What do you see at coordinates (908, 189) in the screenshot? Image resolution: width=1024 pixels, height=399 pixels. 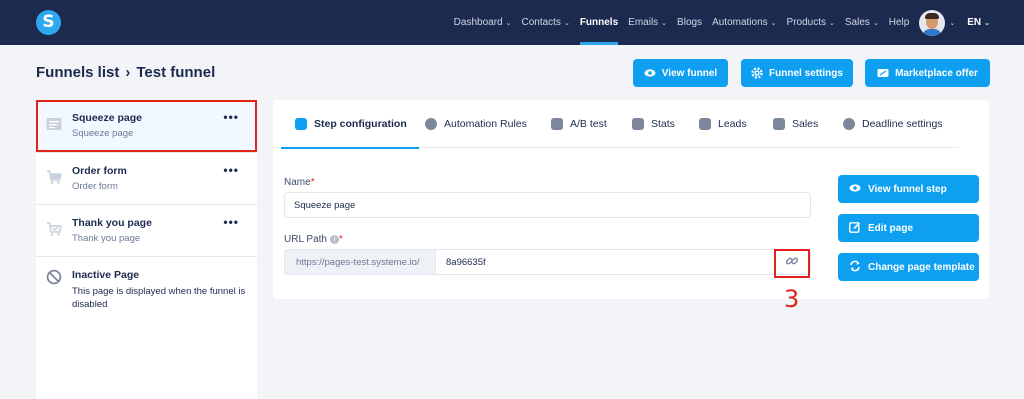 I see `view-funnel-step-button: View funnel step` at bounding box center [908, 189].